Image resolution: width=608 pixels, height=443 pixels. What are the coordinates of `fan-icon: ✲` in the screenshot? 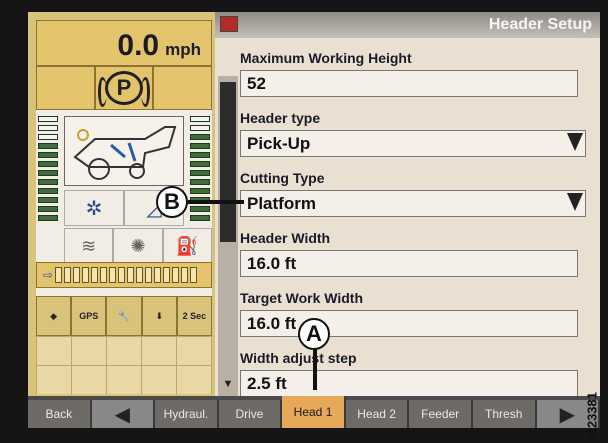 It's located at (94, 208).